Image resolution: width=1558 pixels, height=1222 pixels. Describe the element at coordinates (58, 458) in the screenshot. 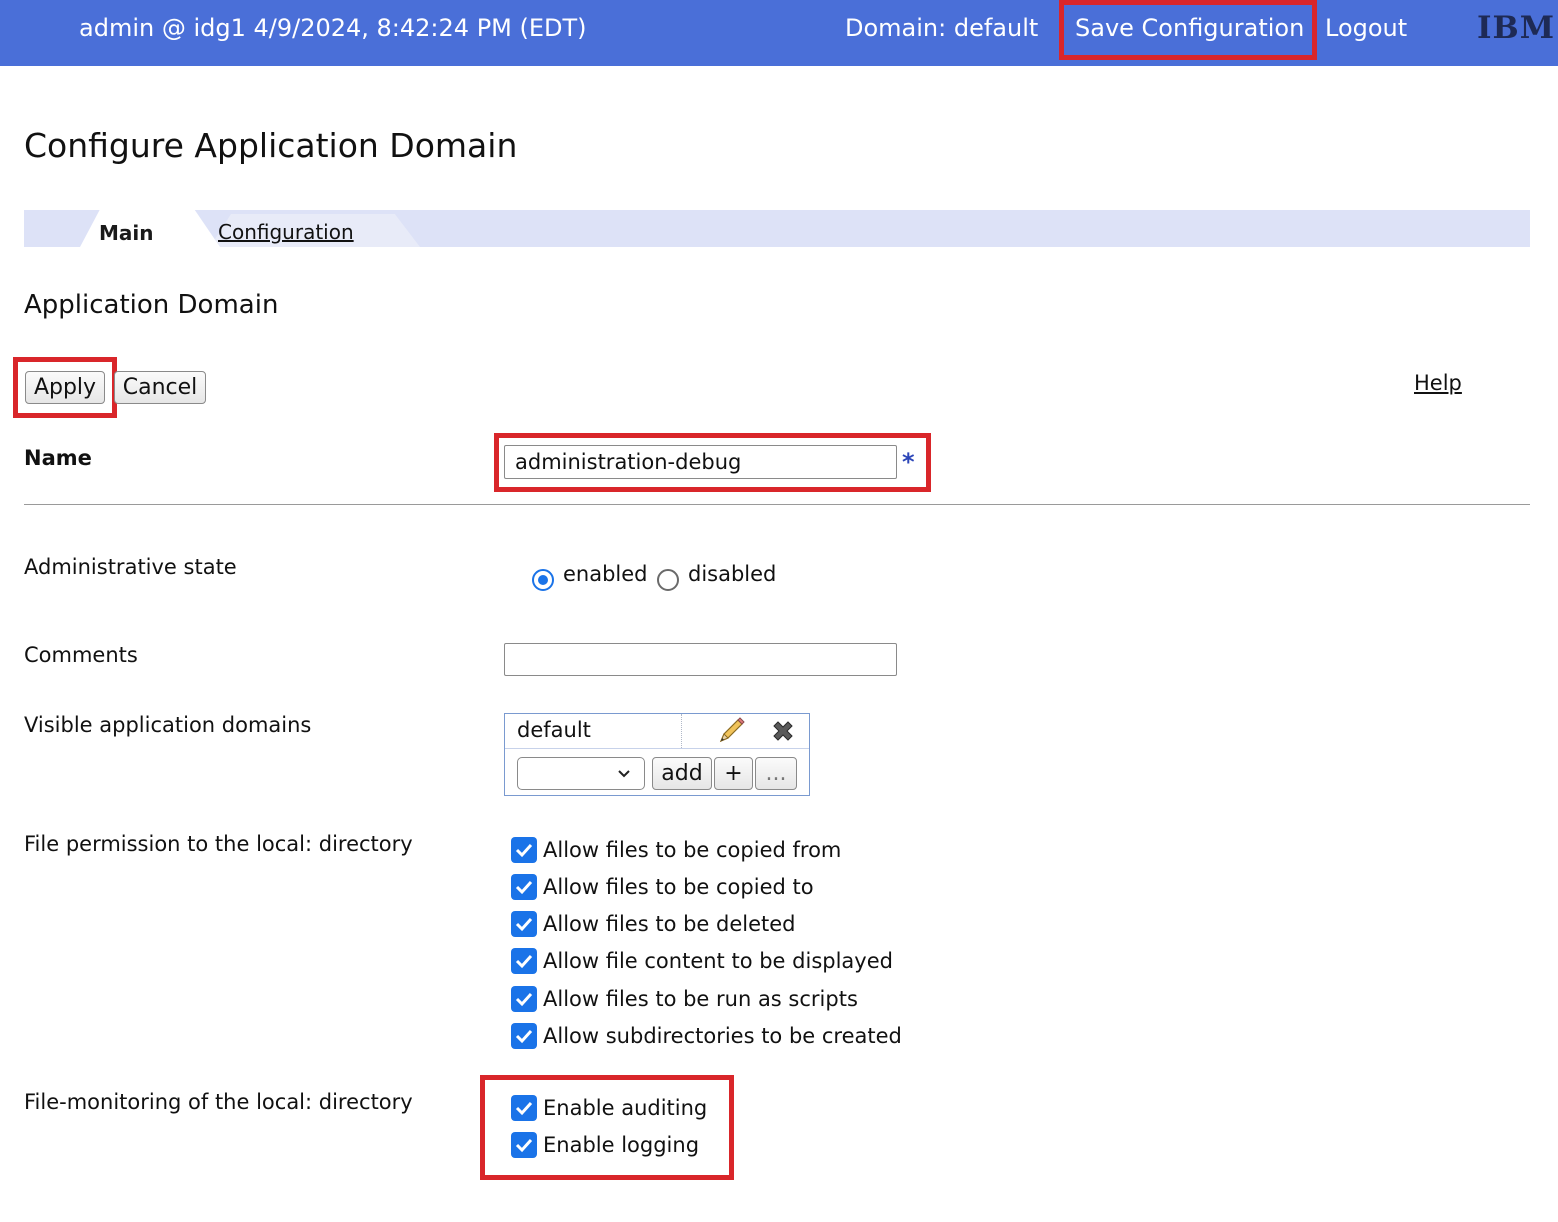

I see `name-label: Name` at that location.